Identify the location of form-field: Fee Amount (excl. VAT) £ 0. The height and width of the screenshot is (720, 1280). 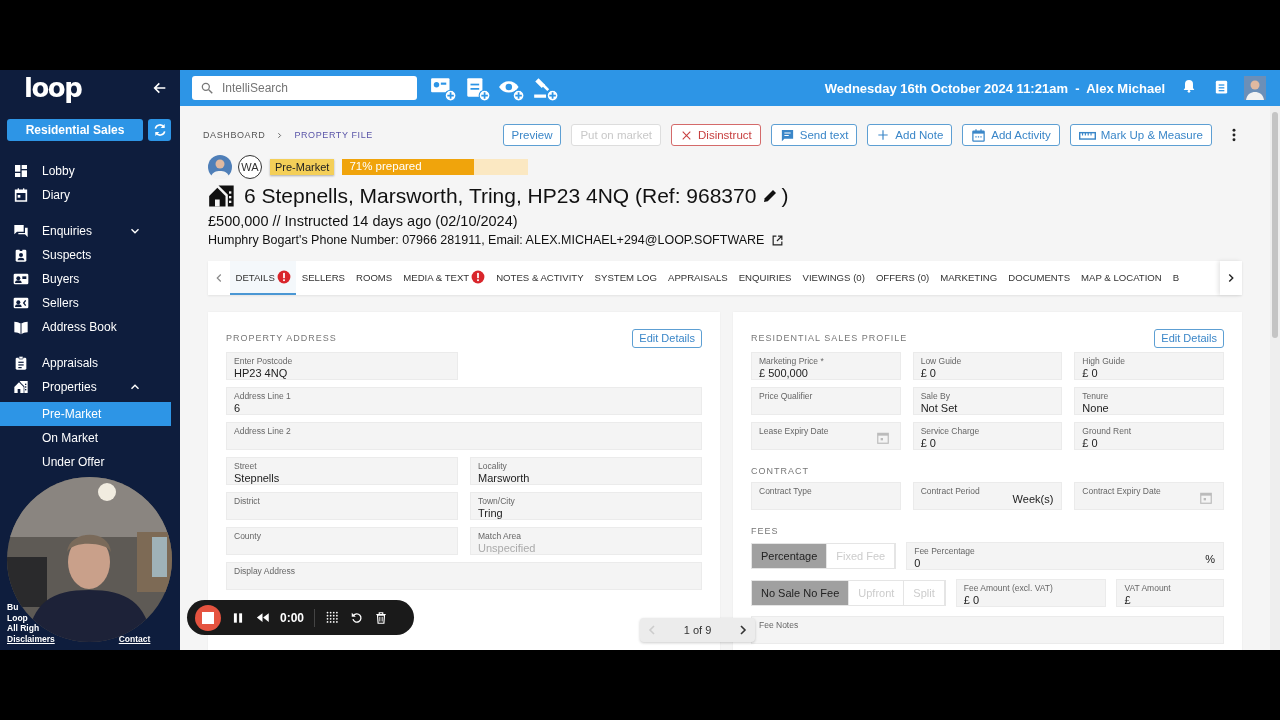
(1031, 593).